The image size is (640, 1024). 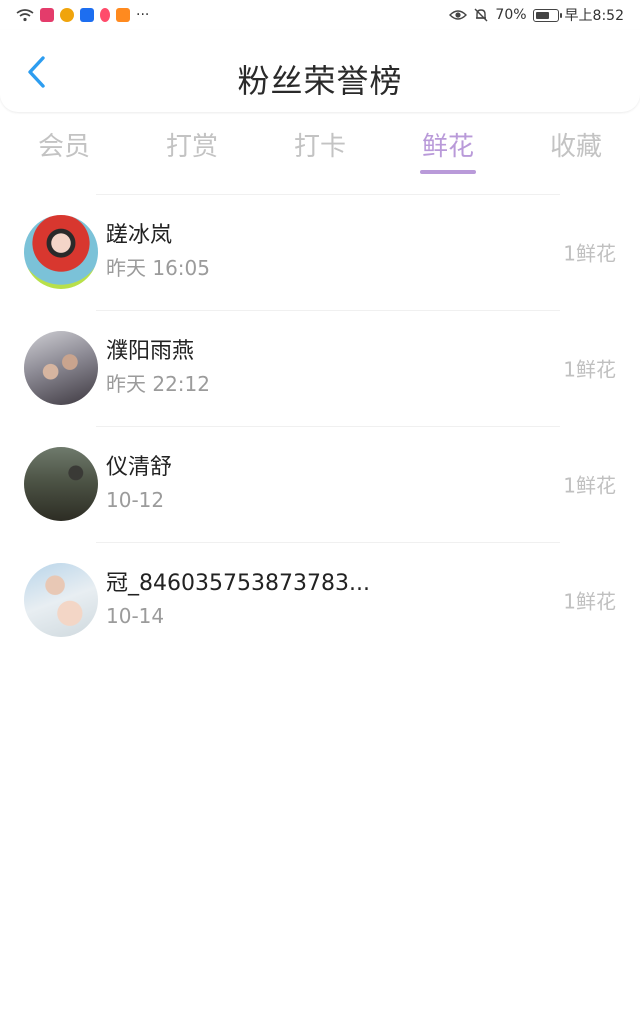 What do you see at coordinates (25, 15) in the screenshot?
I see `wifi-icon` at bounding box center [25, 15].